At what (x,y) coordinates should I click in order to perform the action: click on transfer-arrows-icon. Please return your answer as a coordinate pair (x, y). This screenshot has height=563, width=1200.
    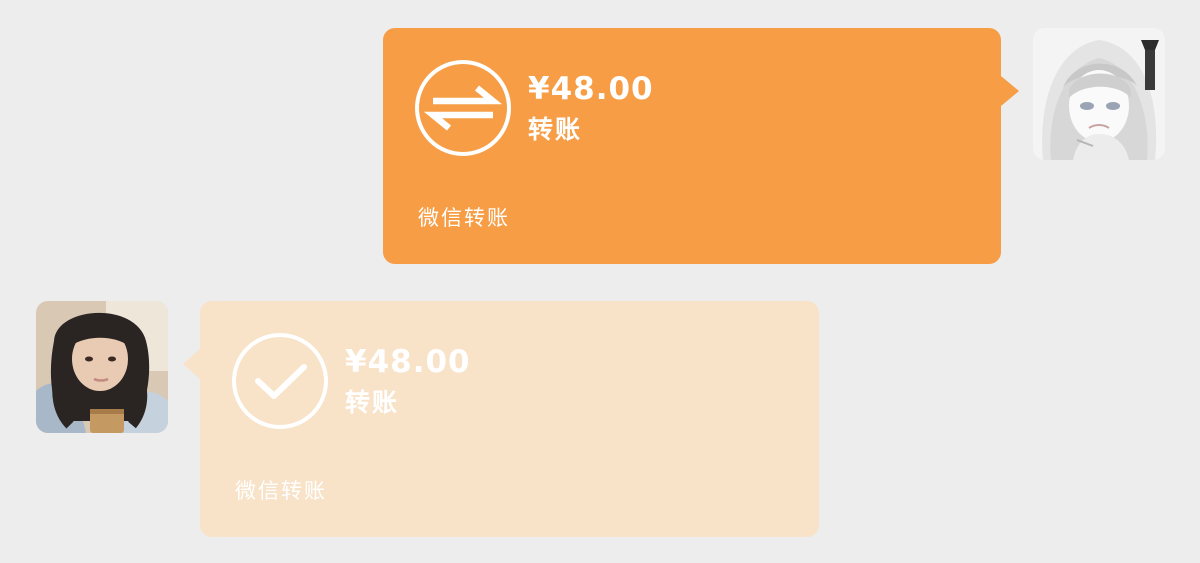
    Looking at the image, I should click on (463, 108).